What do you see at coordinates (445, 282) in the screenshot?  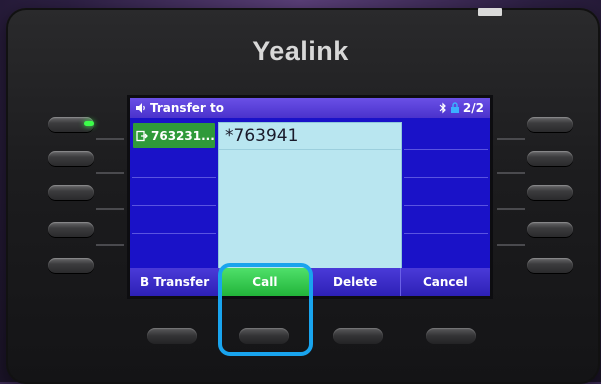 I see `softkey-cancel: Cancel` at bounding box center [445, 282].